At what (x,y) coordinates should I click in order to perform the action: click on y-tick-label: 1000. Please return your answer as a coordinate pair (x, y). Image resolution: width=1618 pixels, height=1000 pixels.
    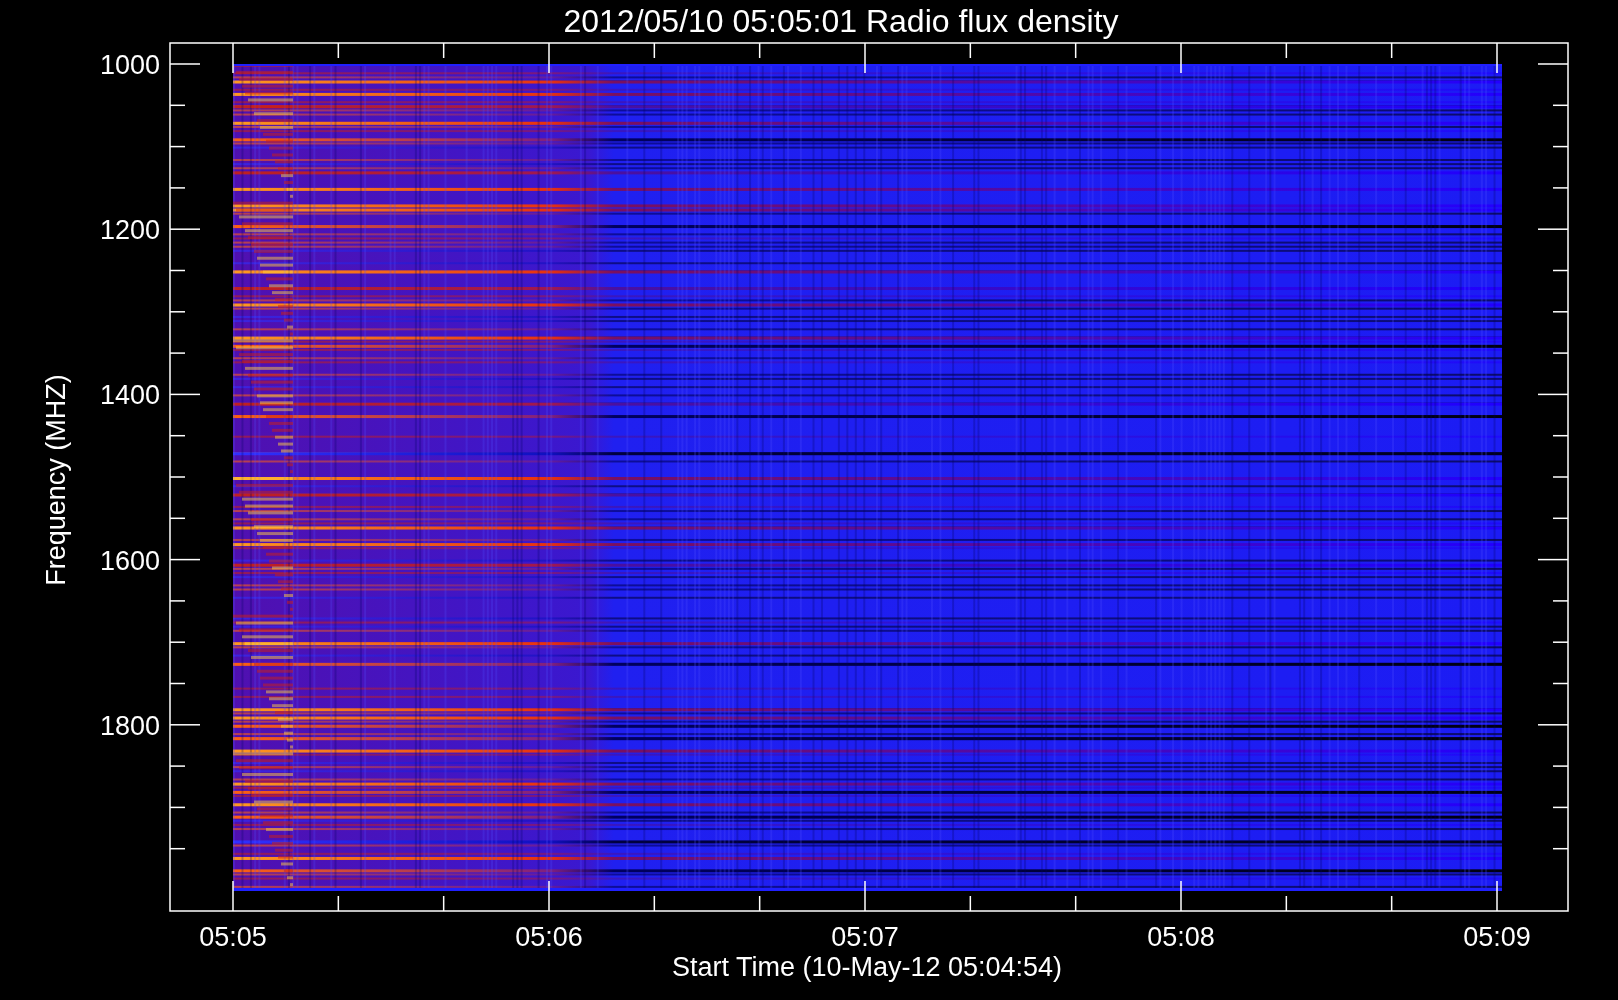
    Looking at the image, I should click on (129, 65).